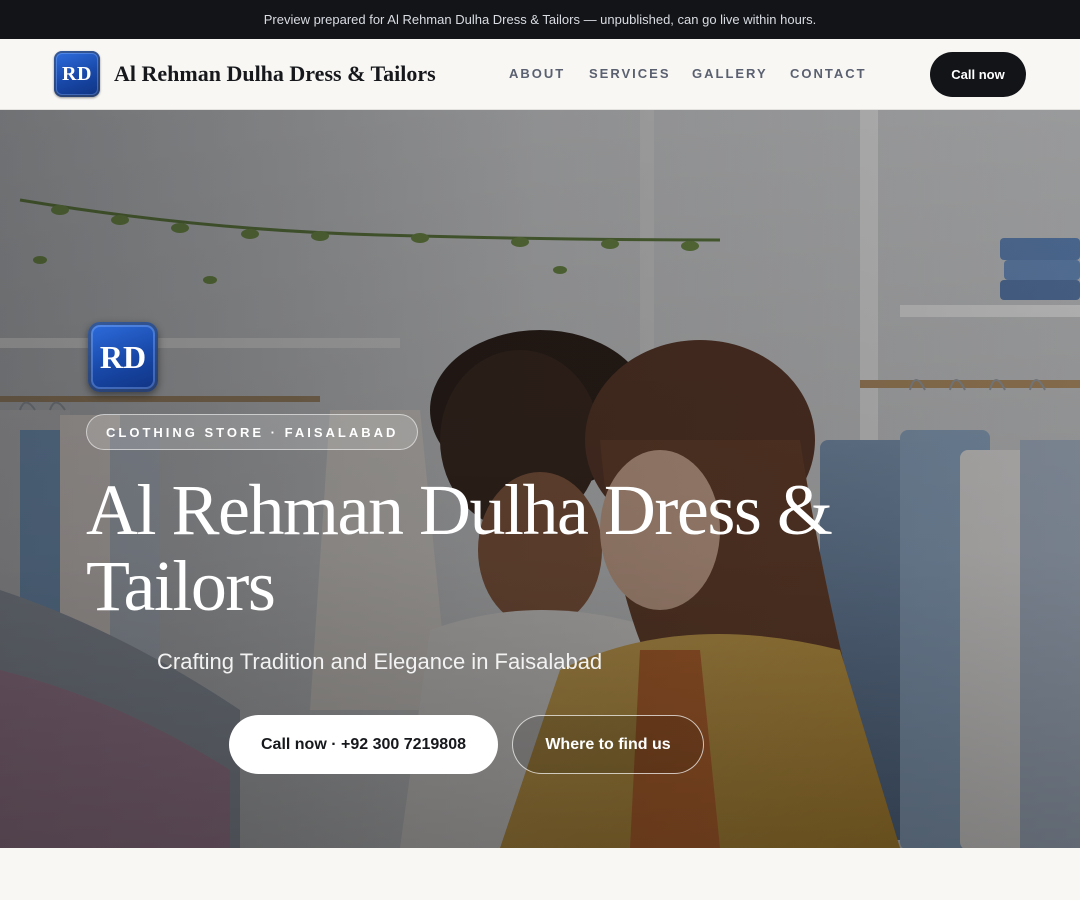  What do you see at coordinates (828, 73) in the screenshot?
I see `nav-contact: CONTACT` at bounding box center [828, 73].